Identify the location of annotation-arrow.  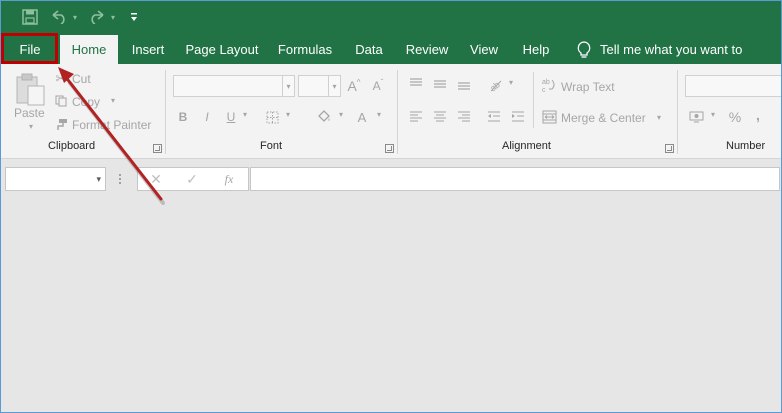
(111, 136).